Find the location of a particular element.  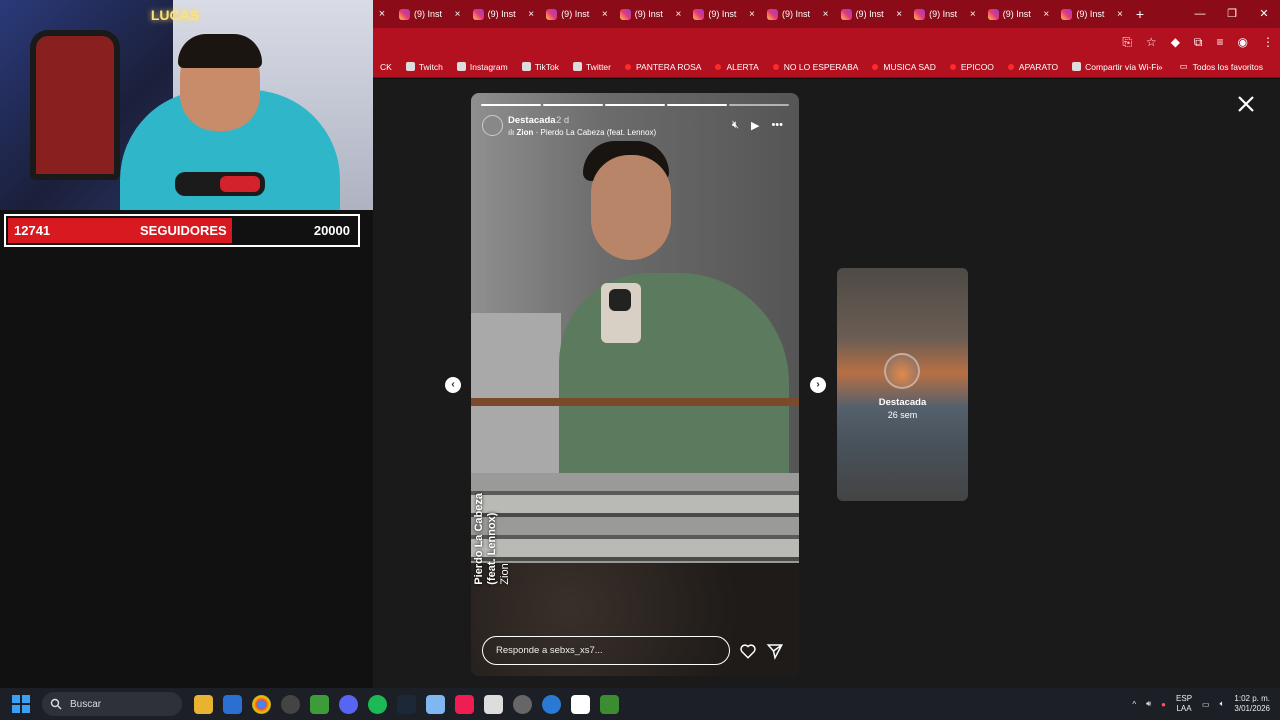

menu-kebab-icon: ⋮ is located at coordinates (1268, 42).